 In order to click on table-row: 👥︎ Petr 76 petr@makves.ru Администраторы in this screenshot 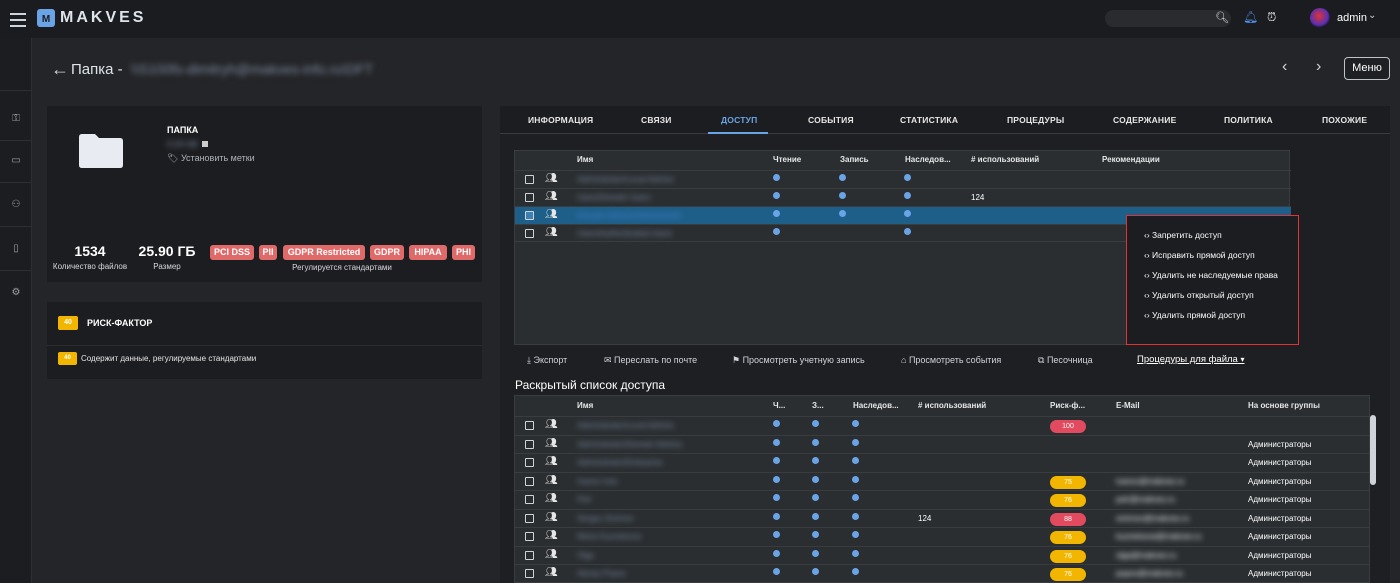, I will do `click(942, 499)`.